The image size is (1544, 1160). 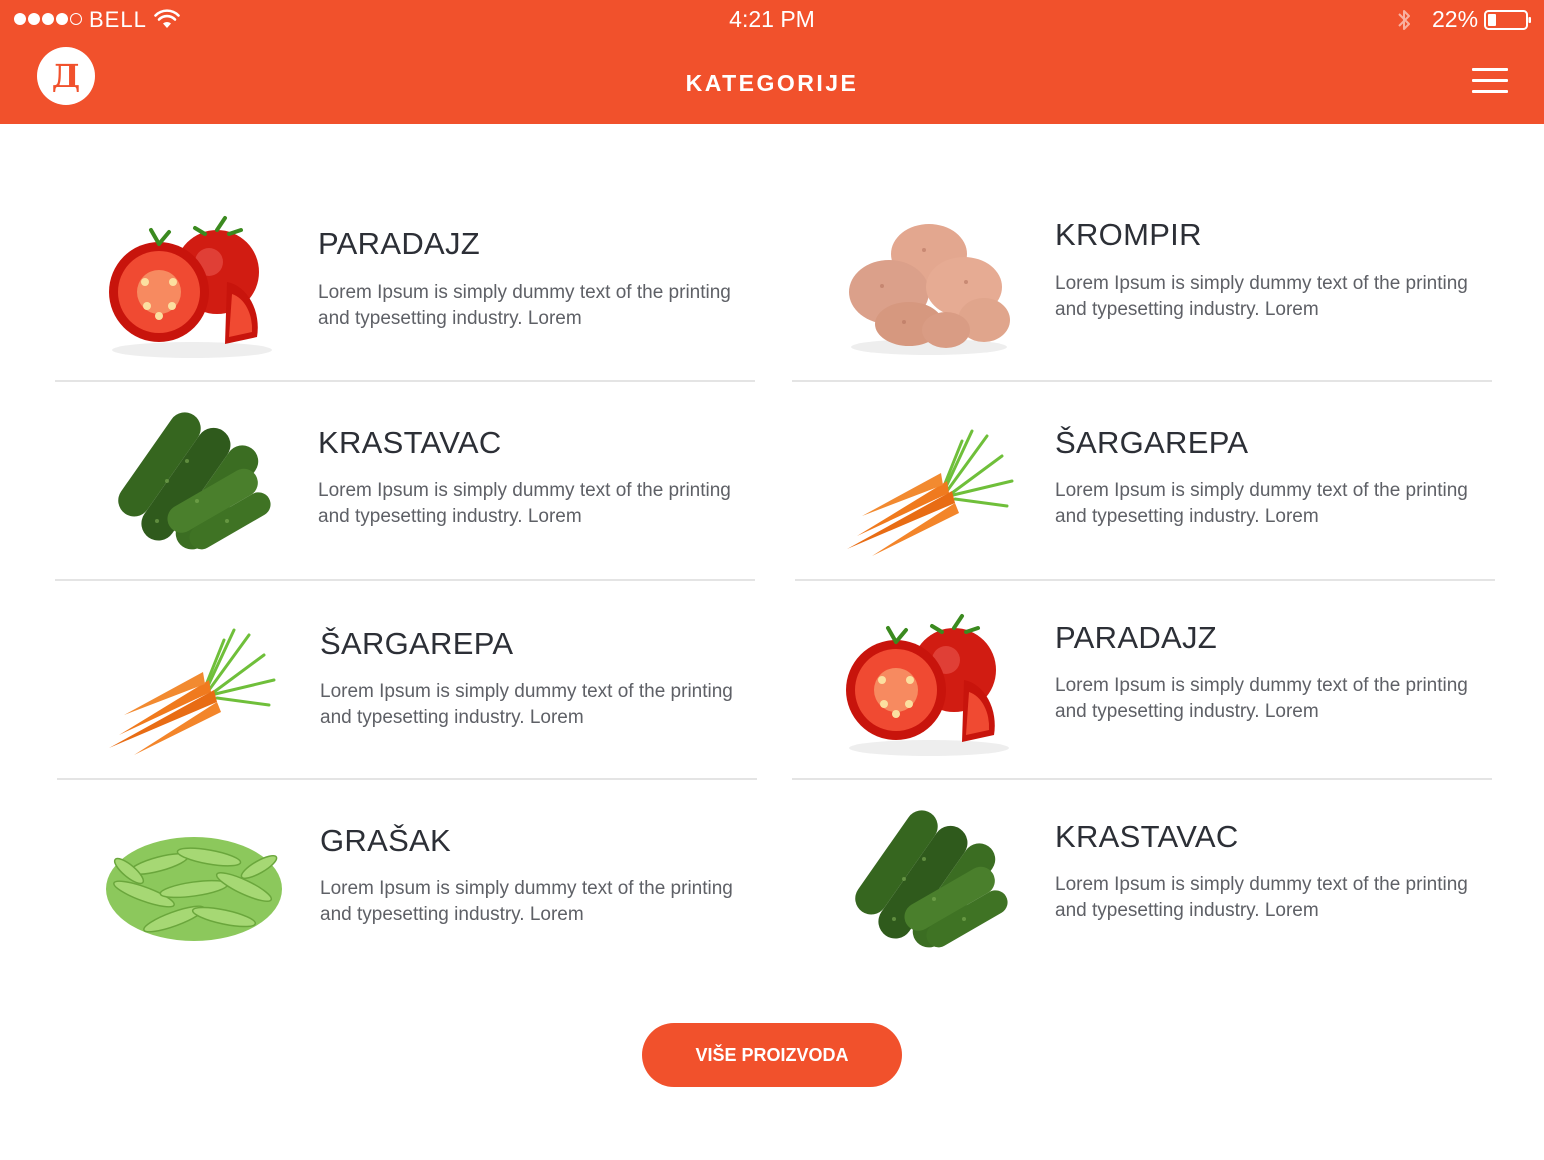 I want to click on battery-icon, so click(x=1507, y=20).